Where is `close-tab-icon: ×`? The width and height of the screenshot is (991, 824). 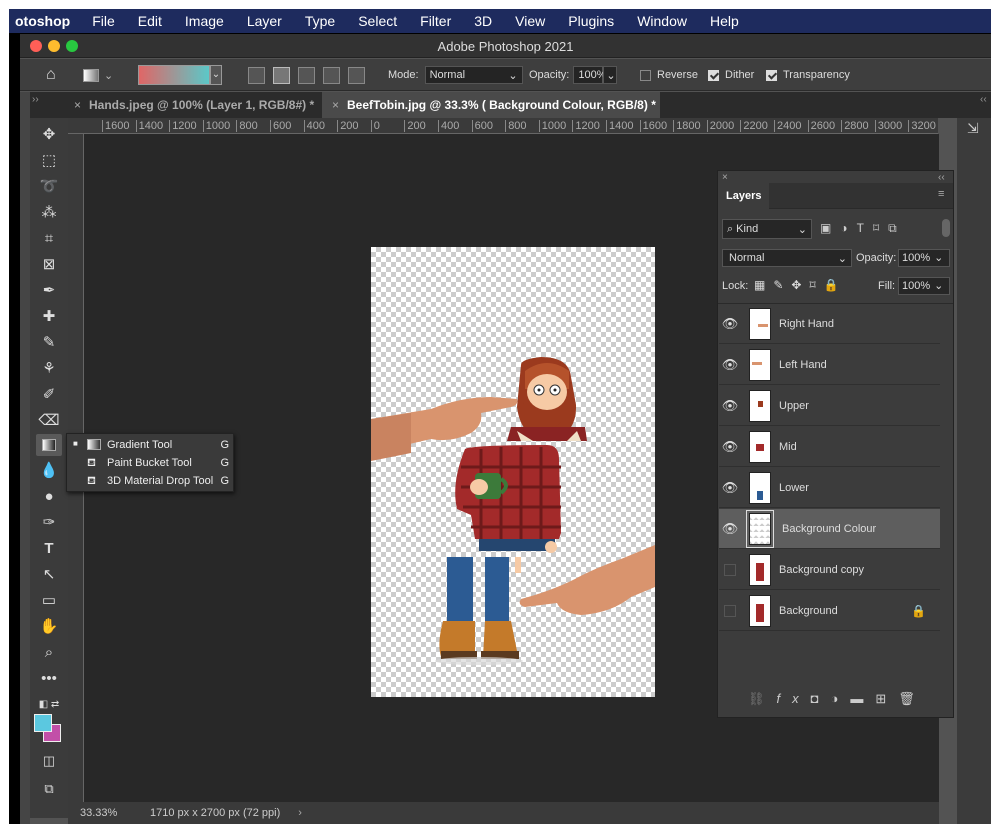
close-tab-icon: × is located at coordinates (335, 105).